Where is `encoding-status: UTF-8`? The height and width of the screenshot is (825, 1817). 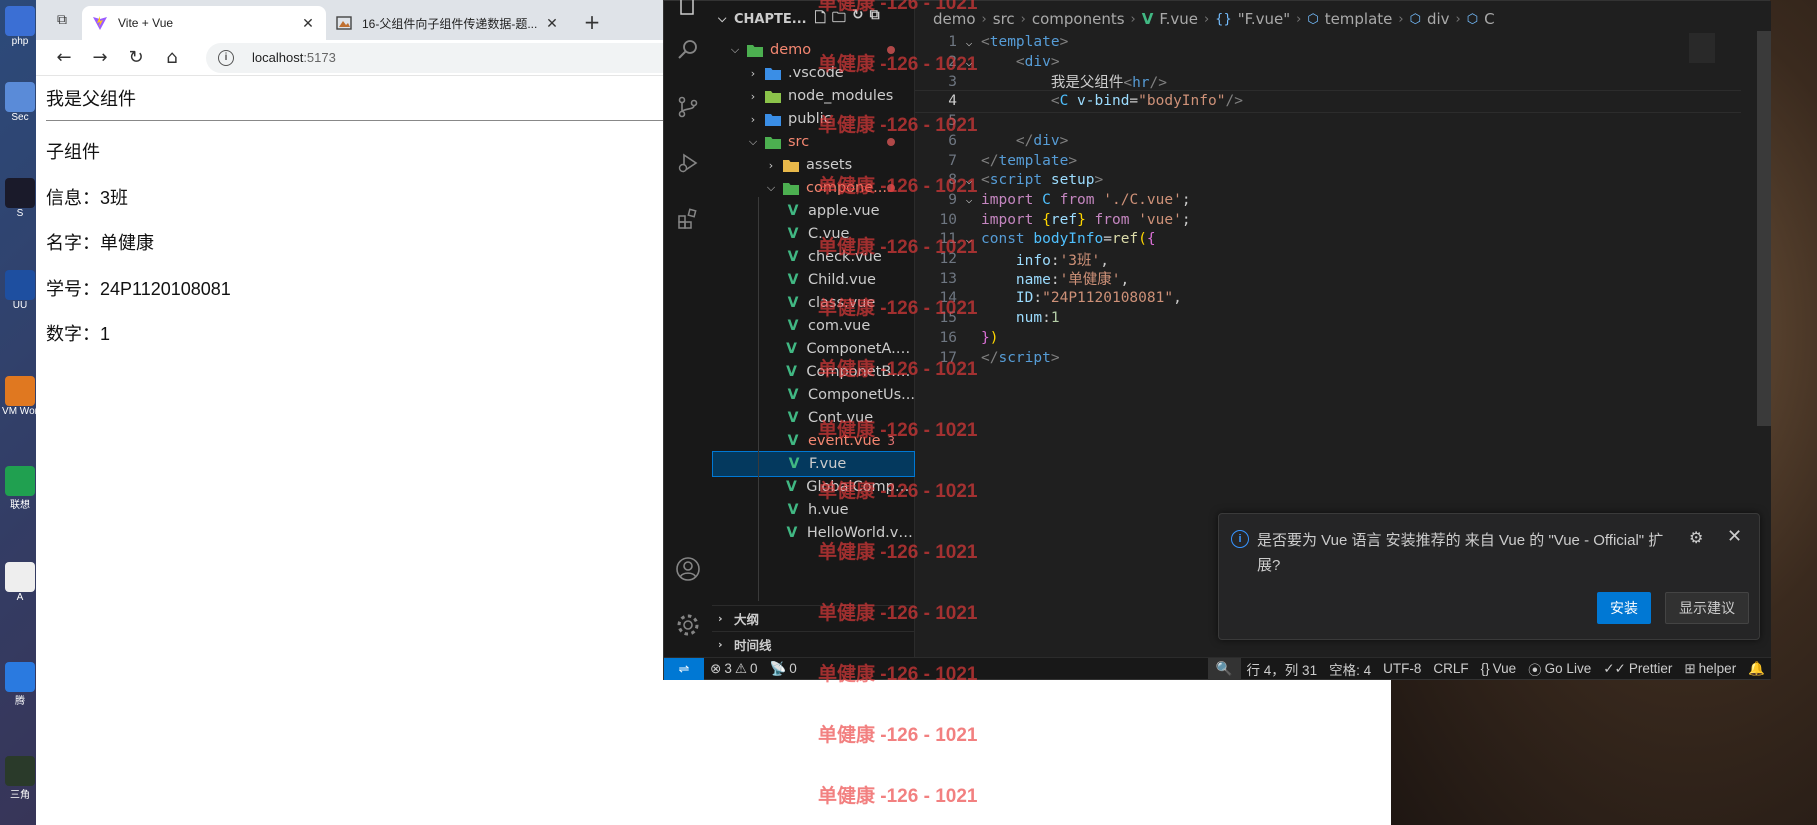 encoding-status: UTF-8 is located at coordinates (1402, 668).